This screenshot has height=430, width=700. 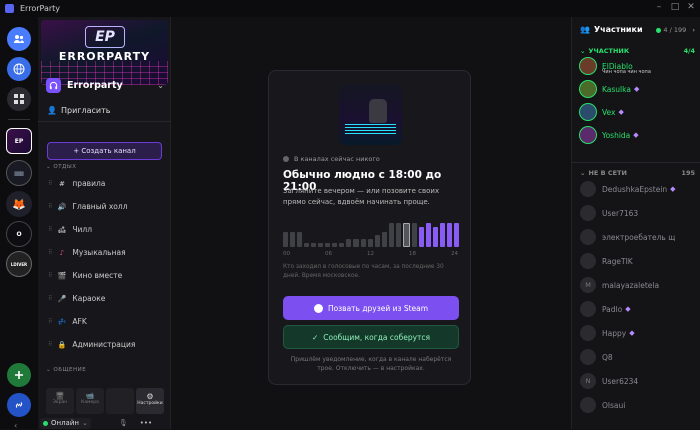 I want to click on headphones-icon, so click(x=53, y=85).